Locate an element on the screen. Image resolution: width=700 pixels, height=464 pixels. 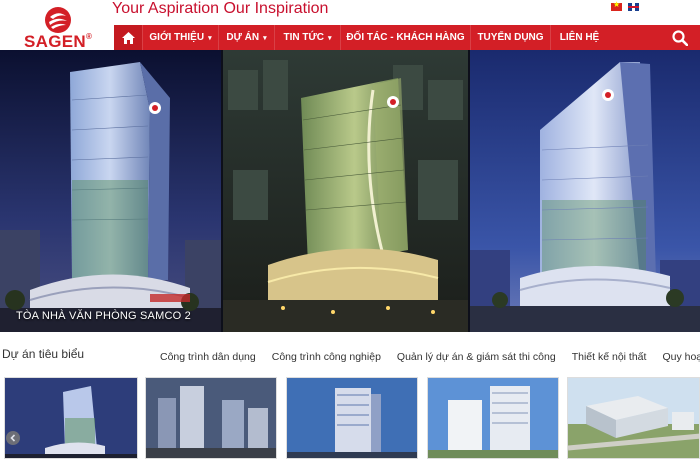
nav-item-label: ĐỐI TÁC - KHÁCH HÀNG is located at coordinates (405, 37).